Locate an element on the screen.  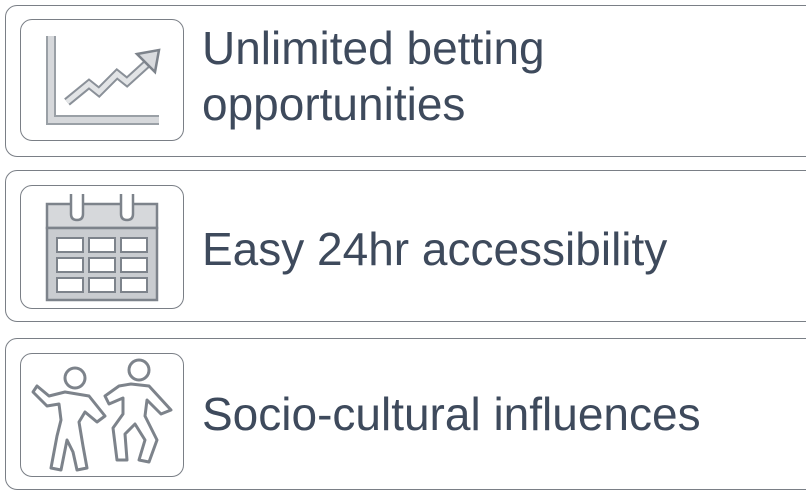
dancing-people-icon is located at coordinates (102, 415).